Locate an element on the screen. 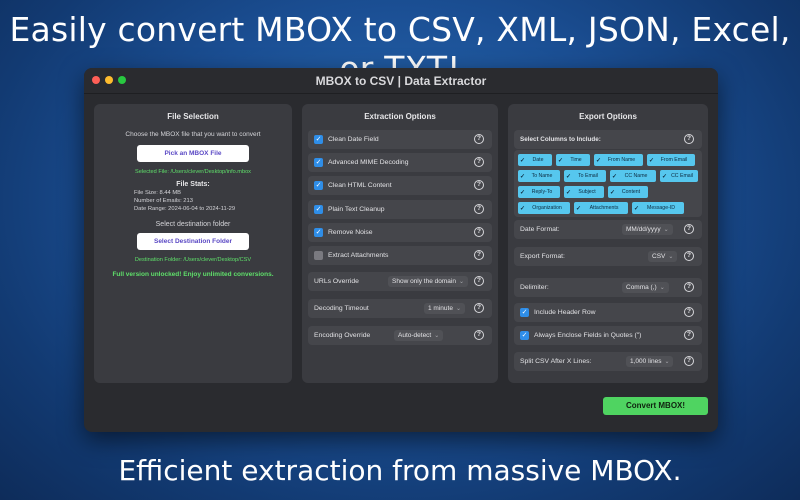 The height and width of the screenshot is (500, 800). file-selection-title: File Selection is located at coordinates (193, 116).